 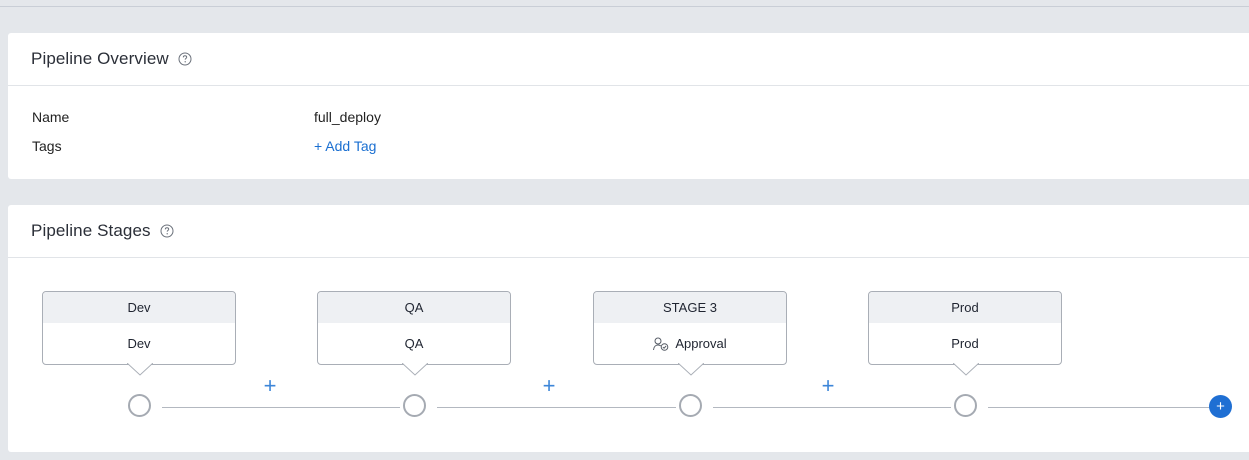 I want to click on stage-card-prod: Prod Prod, so click(x=965, y=333).